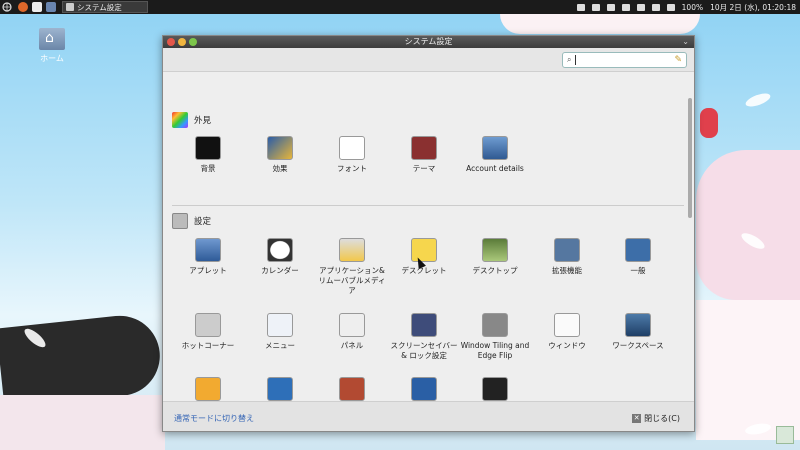 The height and width of the screenshot is (450, 800). What do you see at coordinates (37, 7) in the screenshot?
I see `terminal-icon` at bounding box center [37, 7].